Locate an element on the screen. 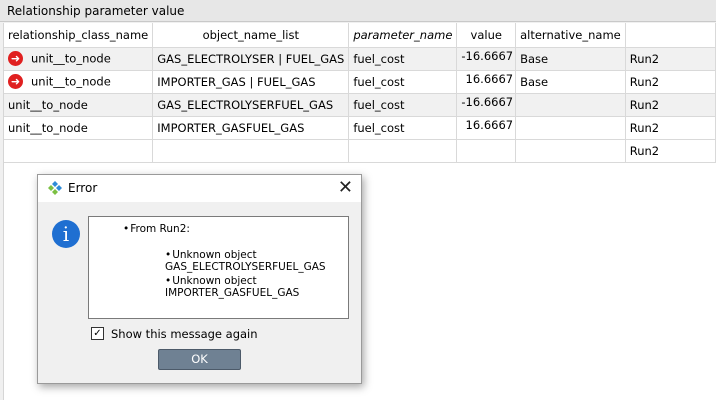  table-row: Run2 is located at coordinates (360, 151).